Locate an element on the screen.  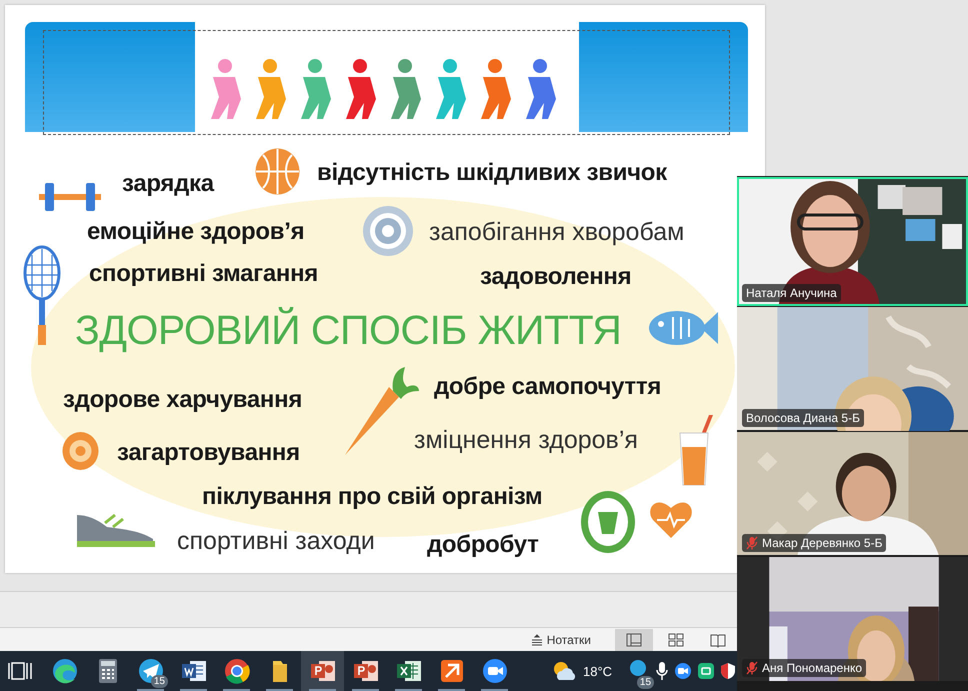
slide-phrase: добре самопочуття is located at coordinates (548, 387).